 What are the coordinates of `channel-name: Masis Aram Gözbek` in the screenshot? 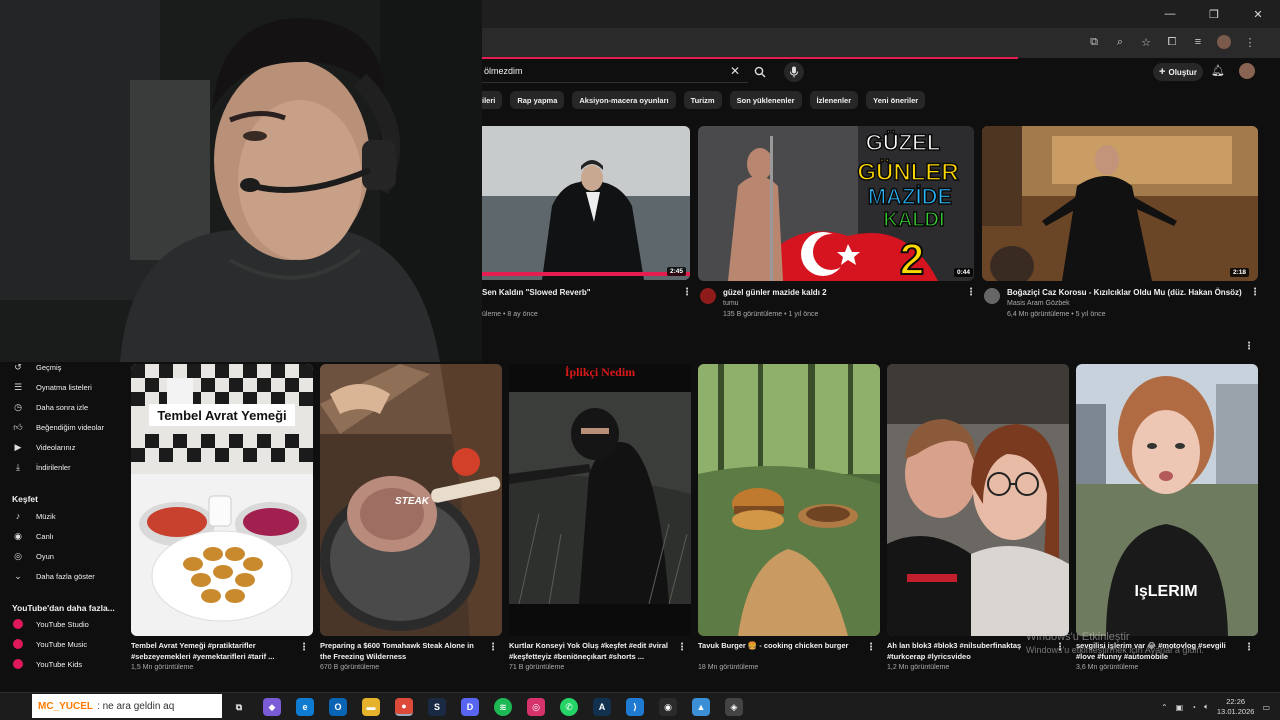 It's located at (1038, 303).